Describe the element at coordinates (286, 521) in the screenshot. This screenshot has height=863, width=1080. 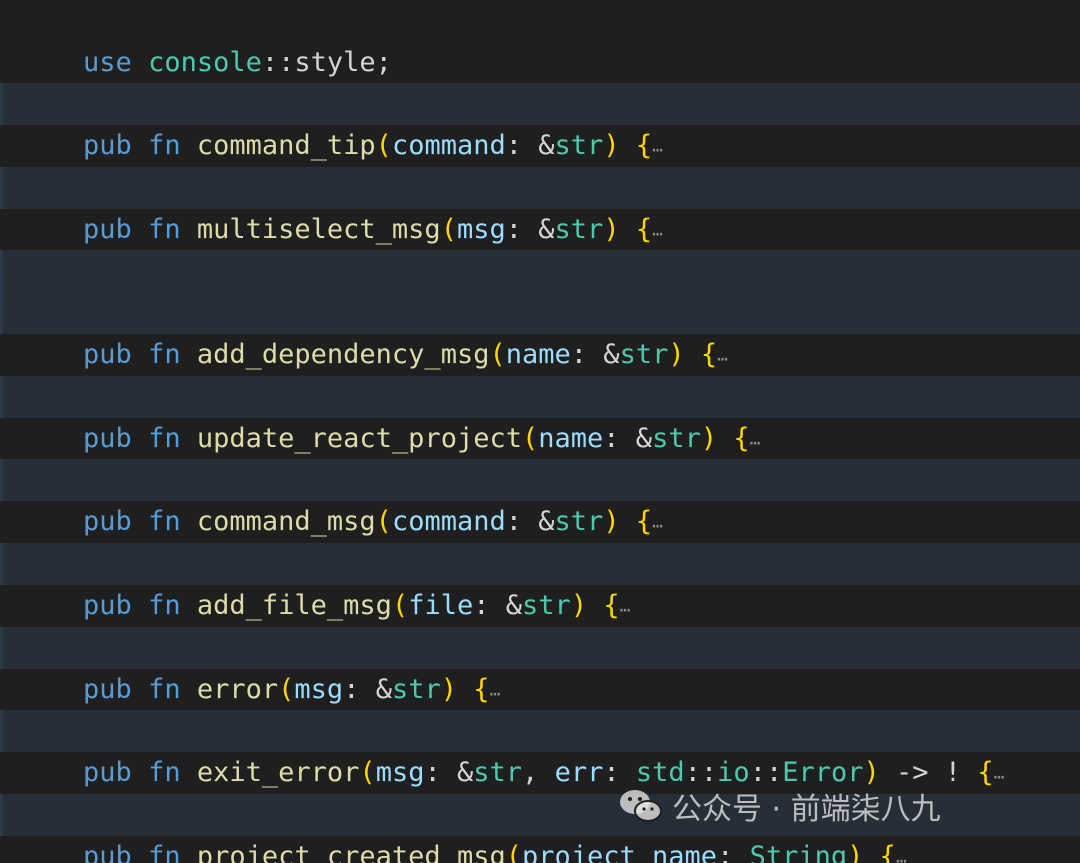
I see `function-name: command_msg` at that location.